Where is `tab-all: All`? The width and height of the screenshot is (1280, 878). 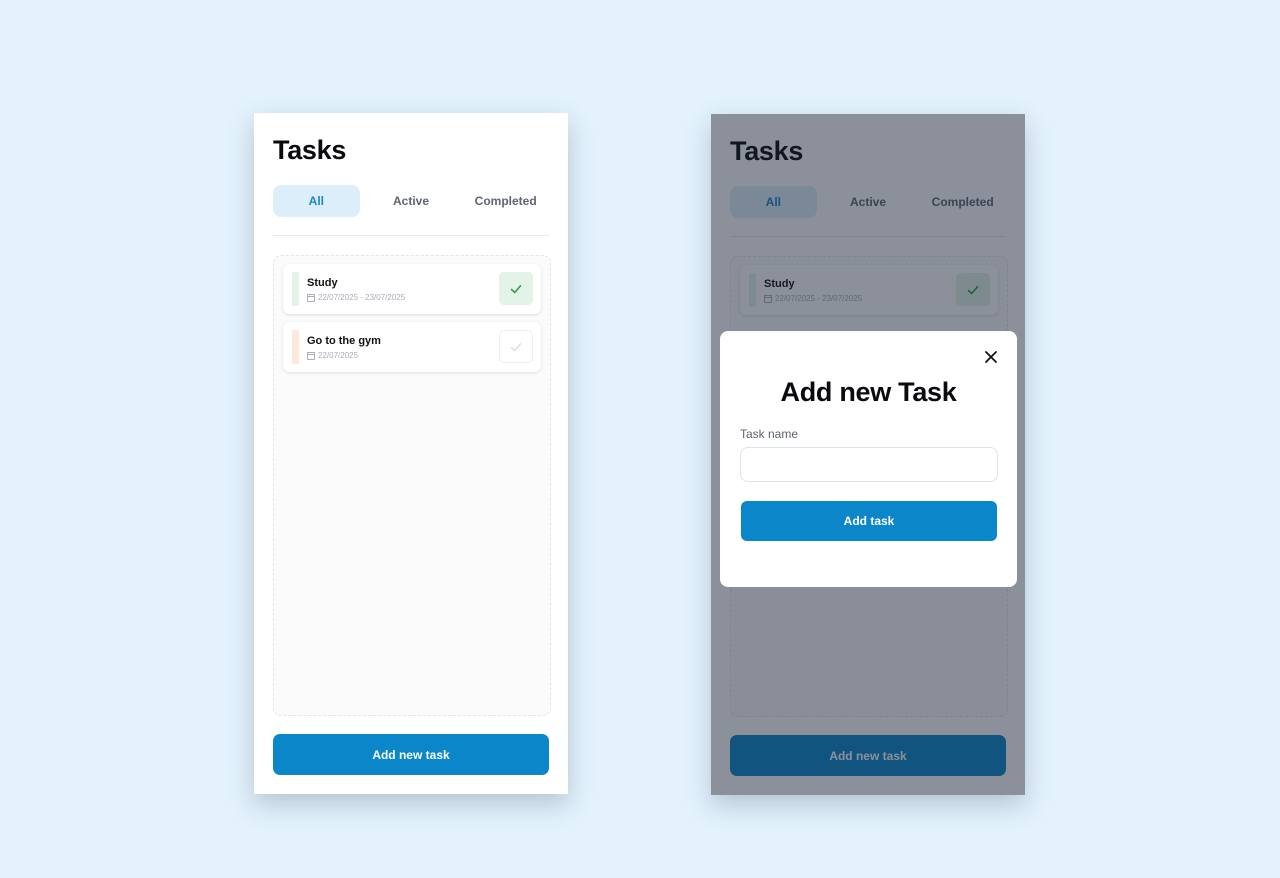 tab-all: All is located at coordinates (316, 201).